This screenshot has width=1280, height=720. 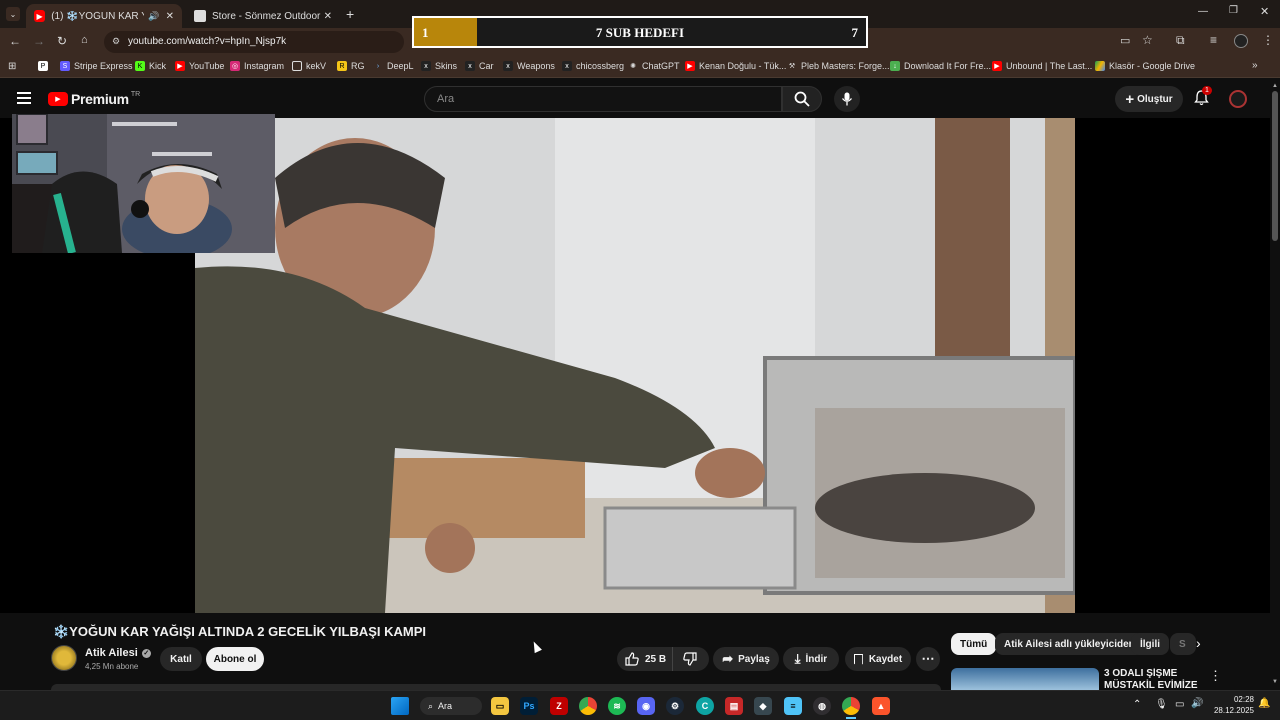 What do you see at coordinates (588, 706) in the screenshot?
I see `chrome-icon` at bounding box center [588, 706].